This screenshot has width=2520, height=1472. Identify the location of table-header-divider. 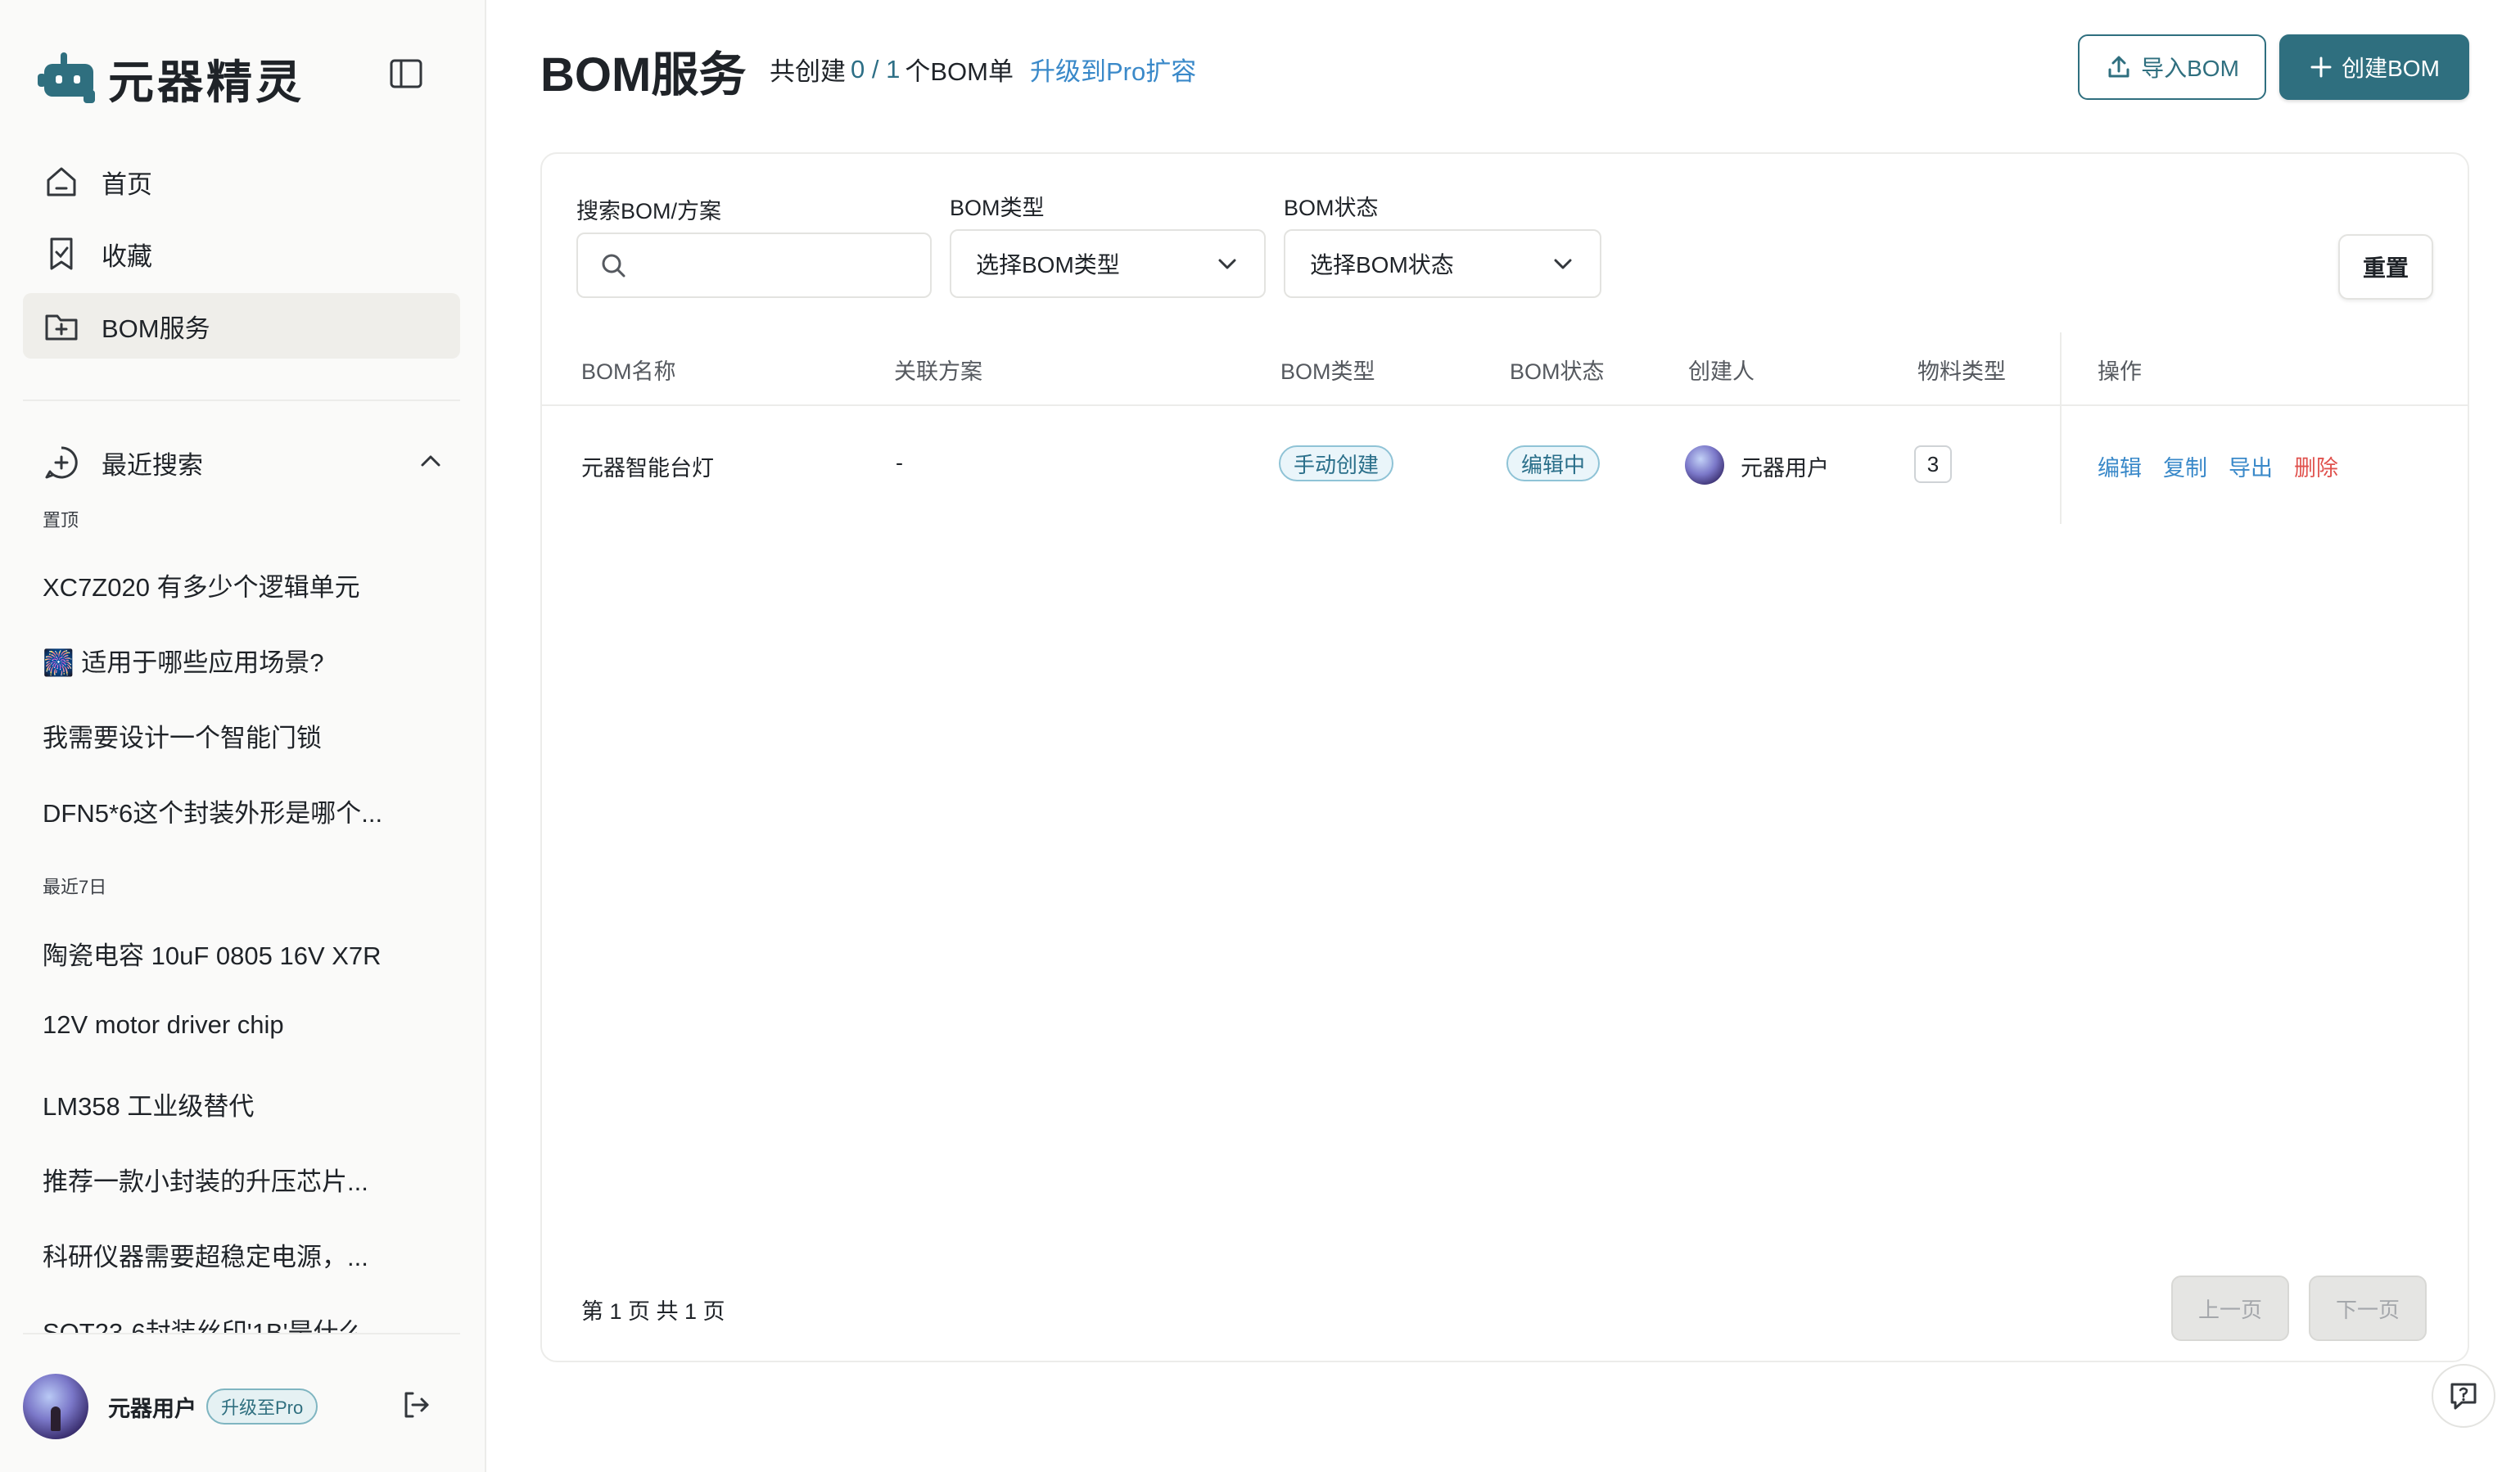
(1505, 405).